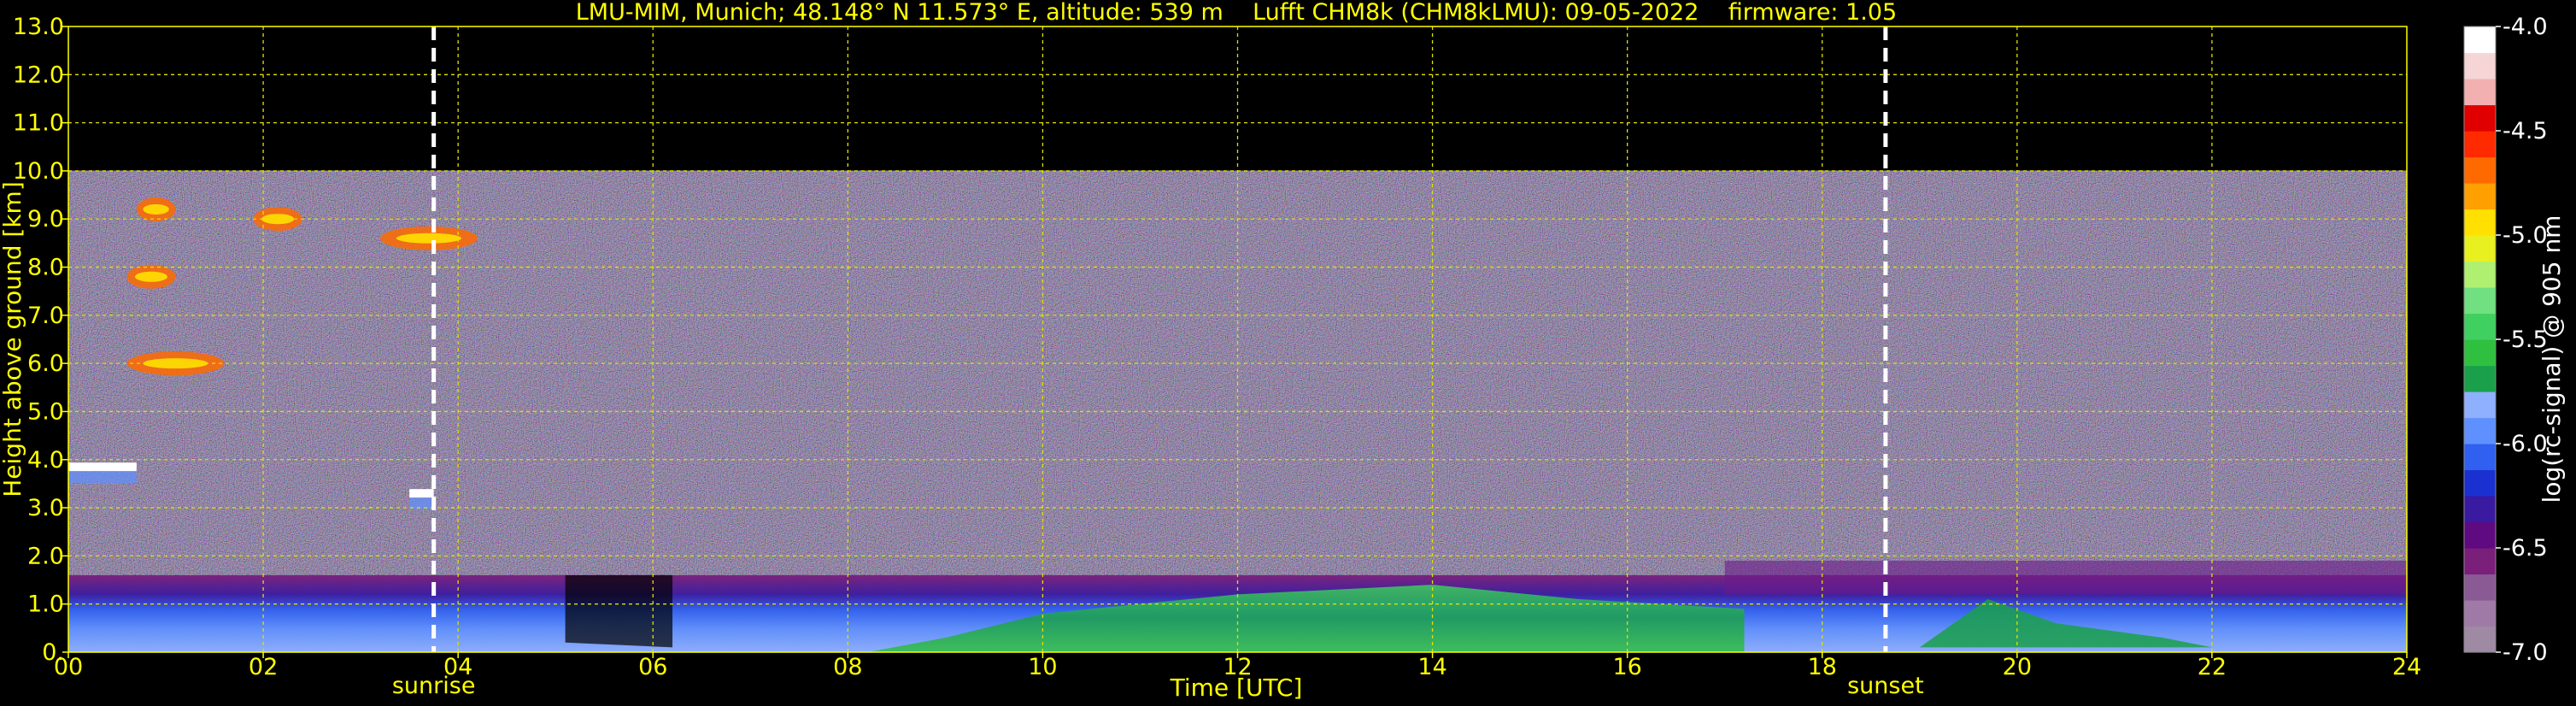 This screenshot has height=706, width=2576. Describe the element at coordinates (2212, 667) in the screenshot. I see `x-tick-label: 22` at that location.